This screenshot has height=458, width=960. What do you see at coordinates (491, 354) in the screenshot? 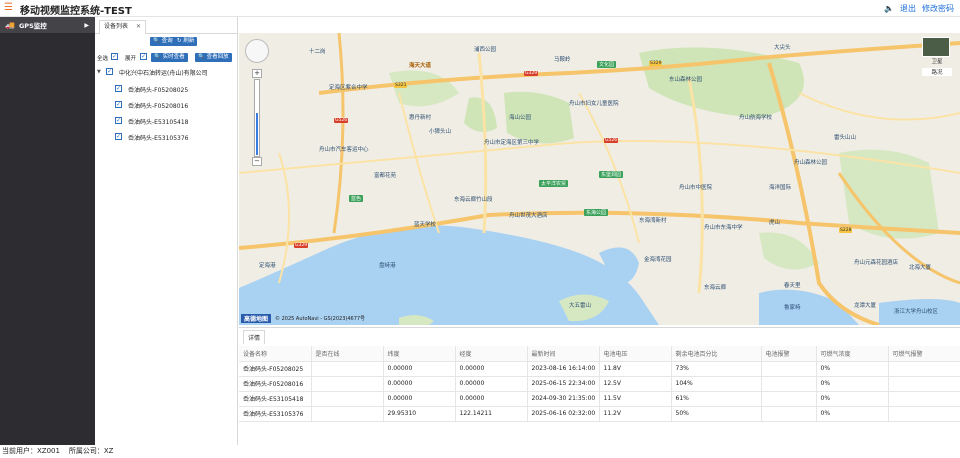
I see `column-header: 经度` at bounding box center [491, 354].